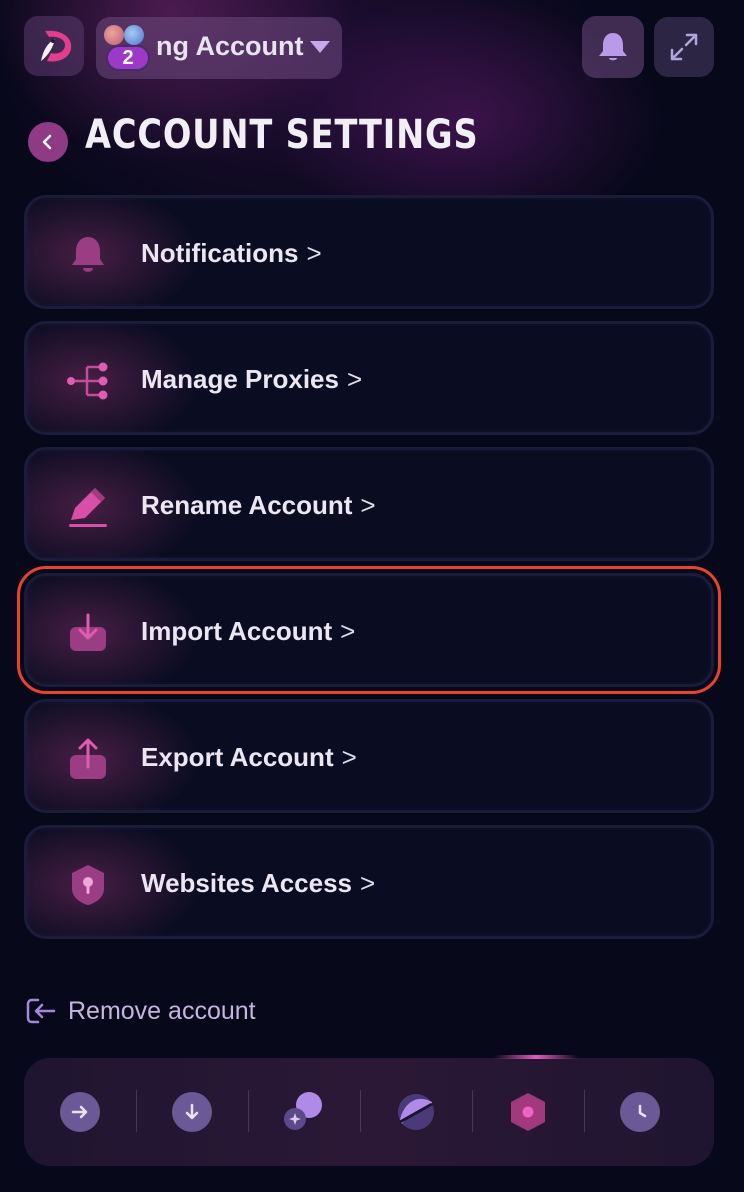 This screenshot has width=744, height=1192. I want to click on remove-account-button: Remove account, so click(140, 1011).